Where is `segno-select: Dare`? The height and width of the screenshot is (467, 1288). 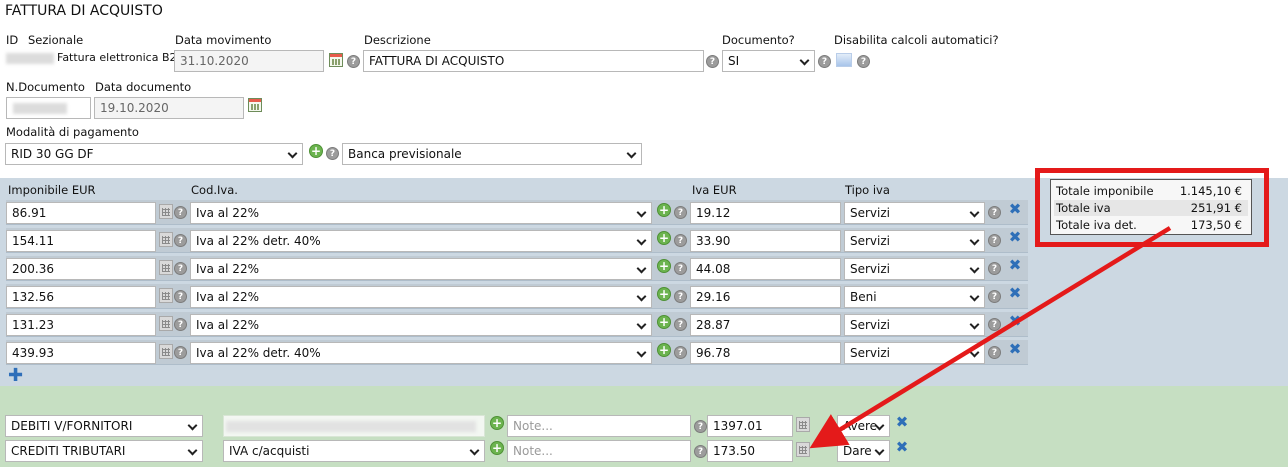 segno-select: Dare is located at coordinates (863, 451).